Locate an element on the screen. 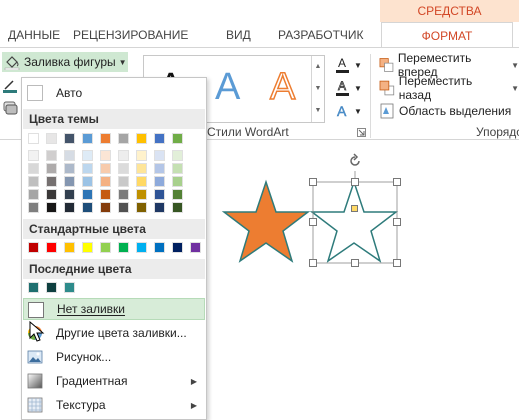  shape-outline-icon is located at coordinates (10, 85).